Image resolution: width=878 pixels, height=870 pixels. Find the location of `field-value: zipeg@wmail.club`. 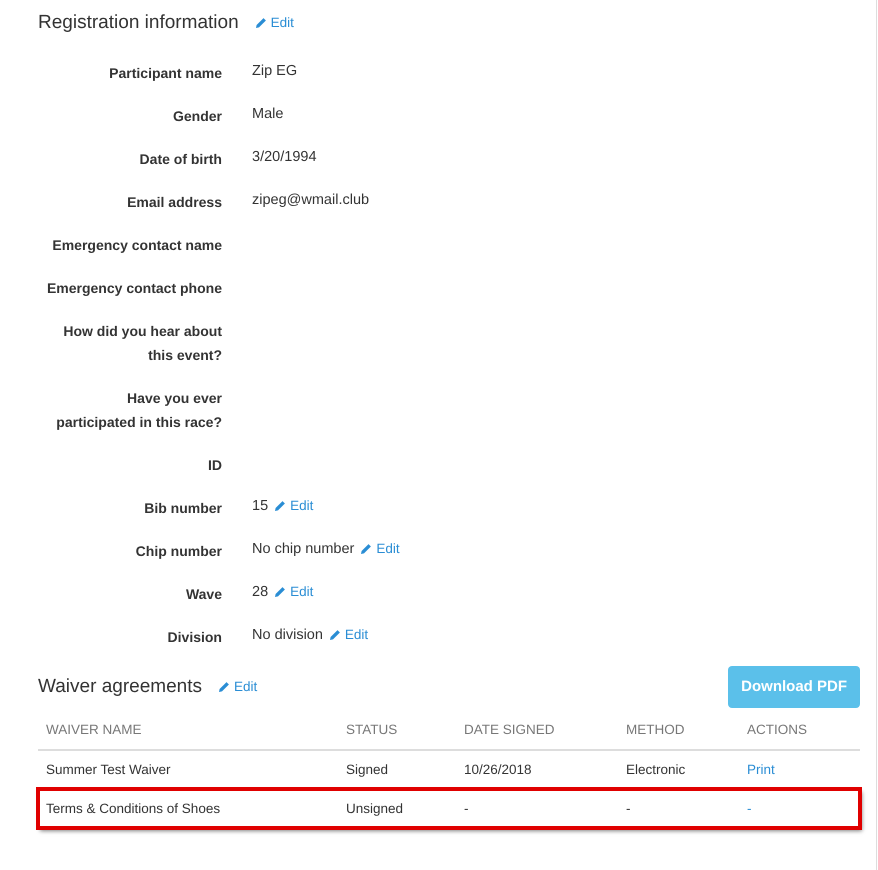

field-value: zipeg@wmail.club is located at coordinates (311, 200).